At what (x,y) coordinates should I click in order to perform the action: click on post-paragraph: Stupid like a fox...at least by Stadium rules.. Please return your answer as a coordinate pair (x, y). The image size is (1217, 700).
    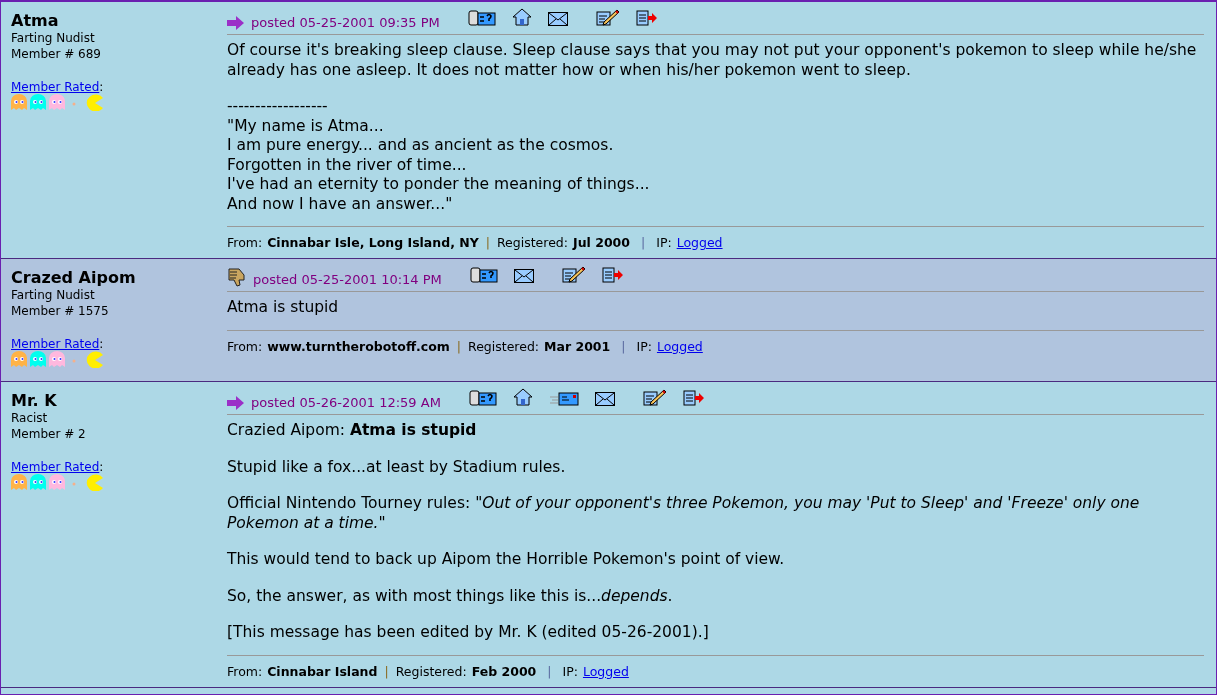
    Looking at the image, I should click on (397, 467).